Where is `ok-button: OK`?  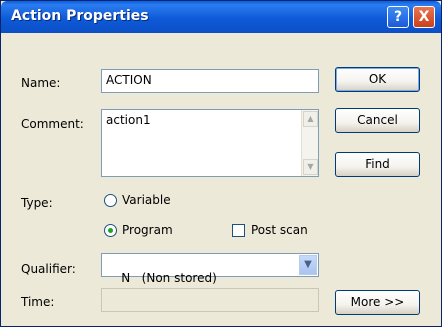
ok-button: OK is located at coordinates (377, 79).